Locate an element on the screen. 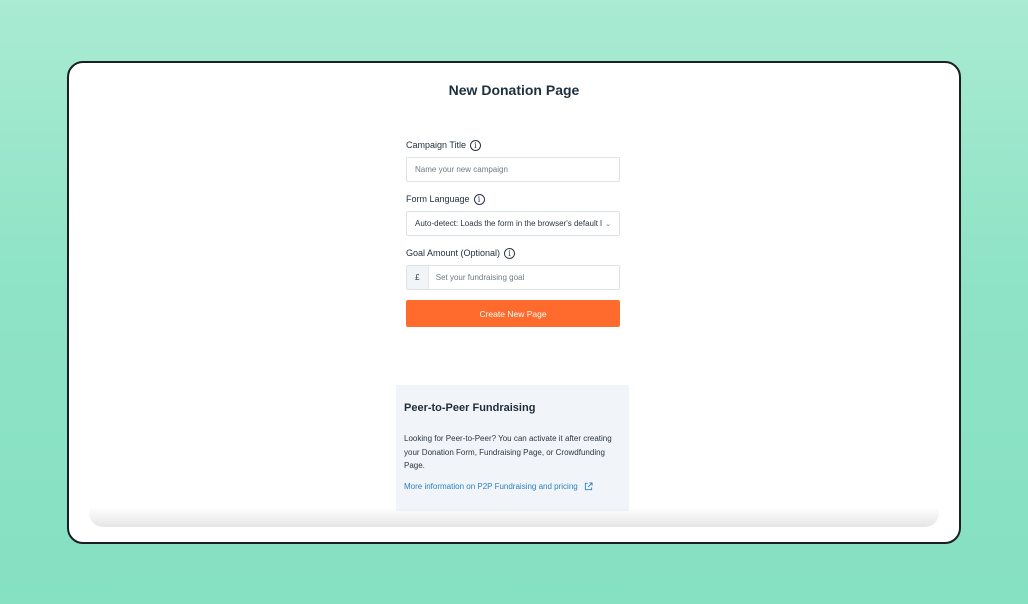  campaign-title-label-row: Campaign Title i is located at coordinates (513, 145).